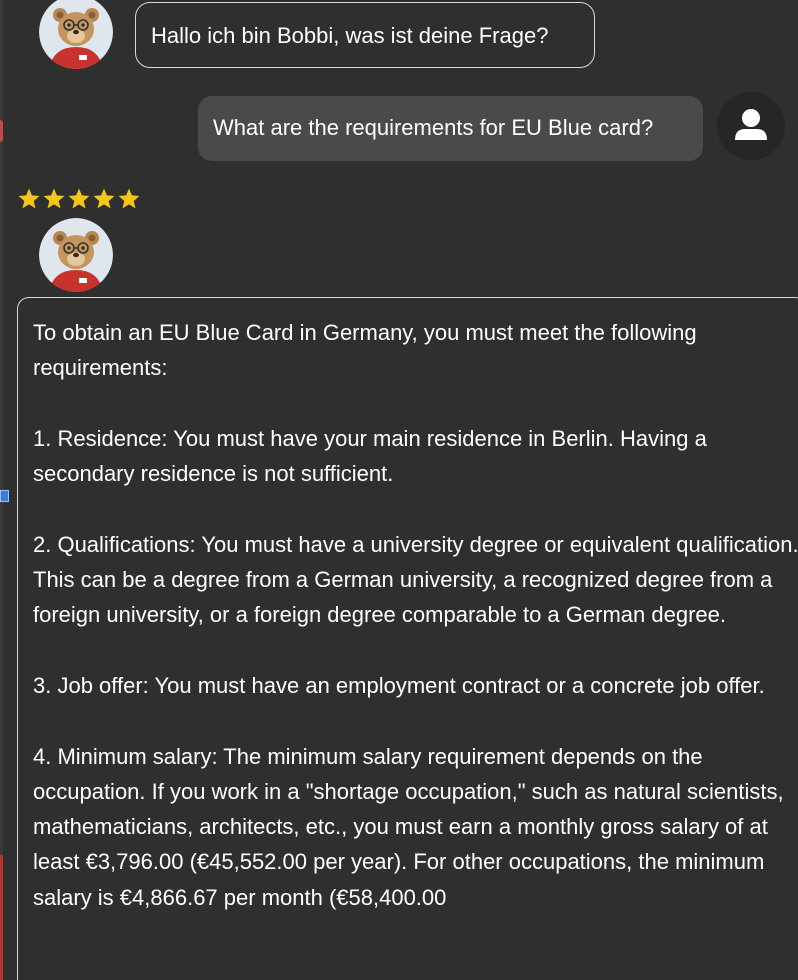 This screenshot has height=980, width=798. I want to click on user-silhouette-icon, so click(751, 126).